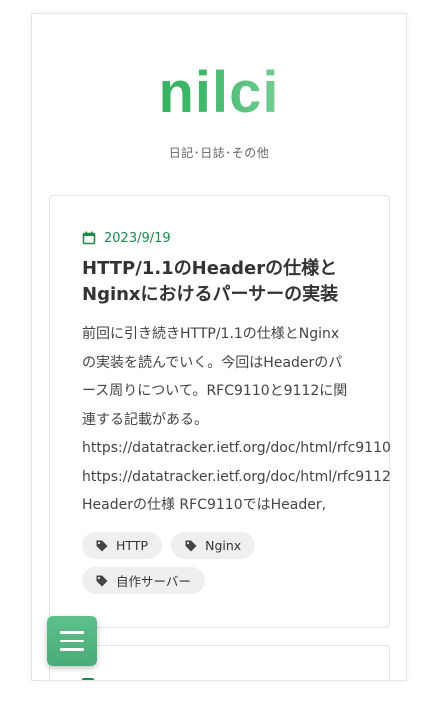 The image size is (431, 707). Describe the element at coordinates (232, 282) in the screenshot. I see `post-title: HTTP/1.1のHeaderの仕様とNginxにおけるパーサーの実装` at that location.